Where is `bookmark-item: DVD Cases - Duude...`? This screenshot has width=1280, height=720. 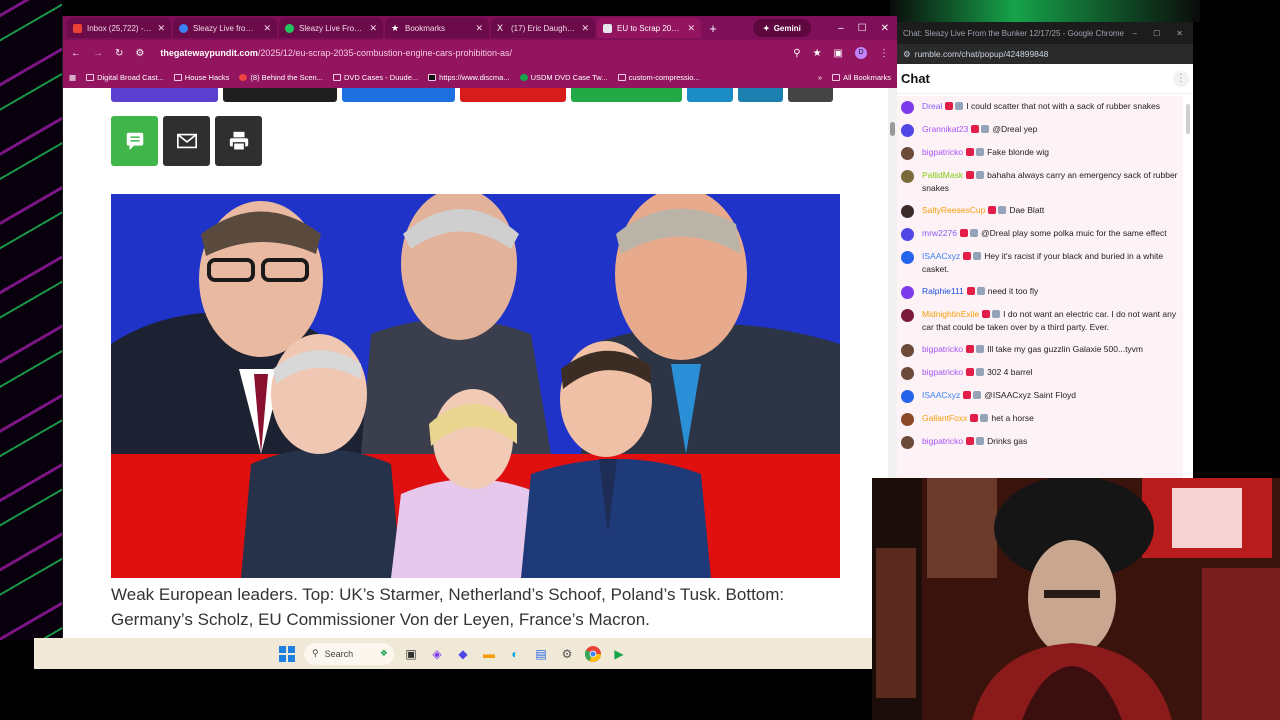 bookmark-item: DVD Cases - Duude... is located at coordinates (375, 77).